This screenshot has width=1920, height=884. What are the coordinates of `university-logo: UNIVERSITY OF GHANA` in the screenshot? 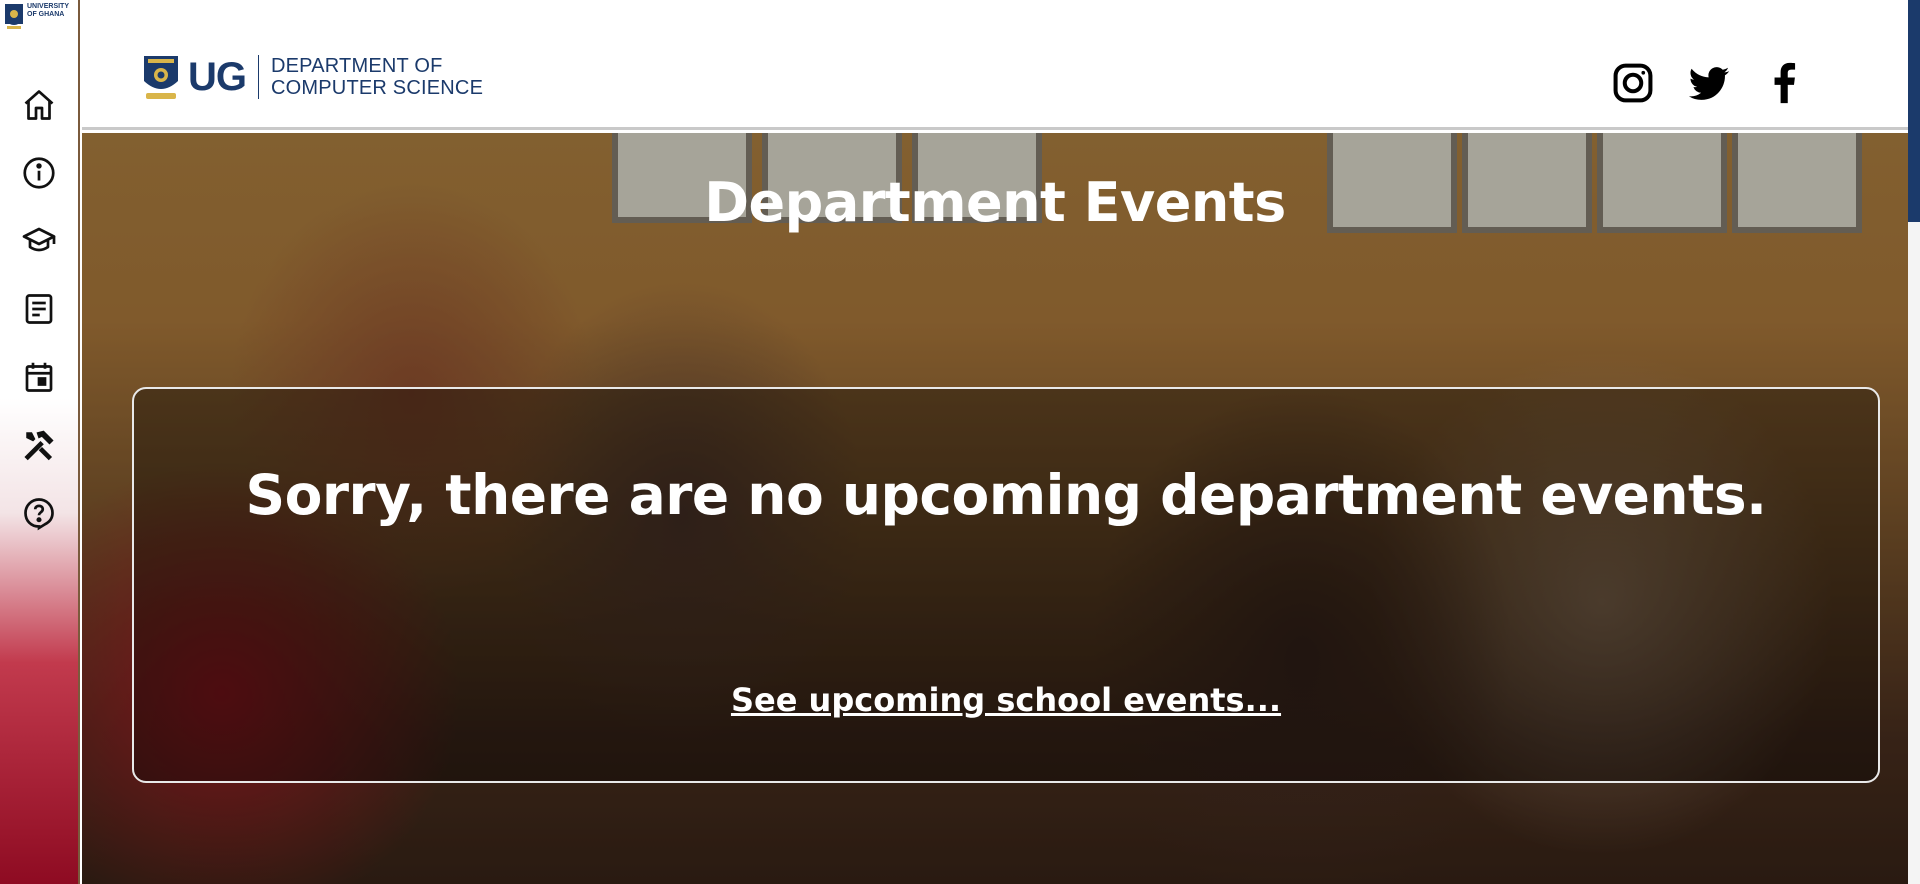 It's located at (39, 18).